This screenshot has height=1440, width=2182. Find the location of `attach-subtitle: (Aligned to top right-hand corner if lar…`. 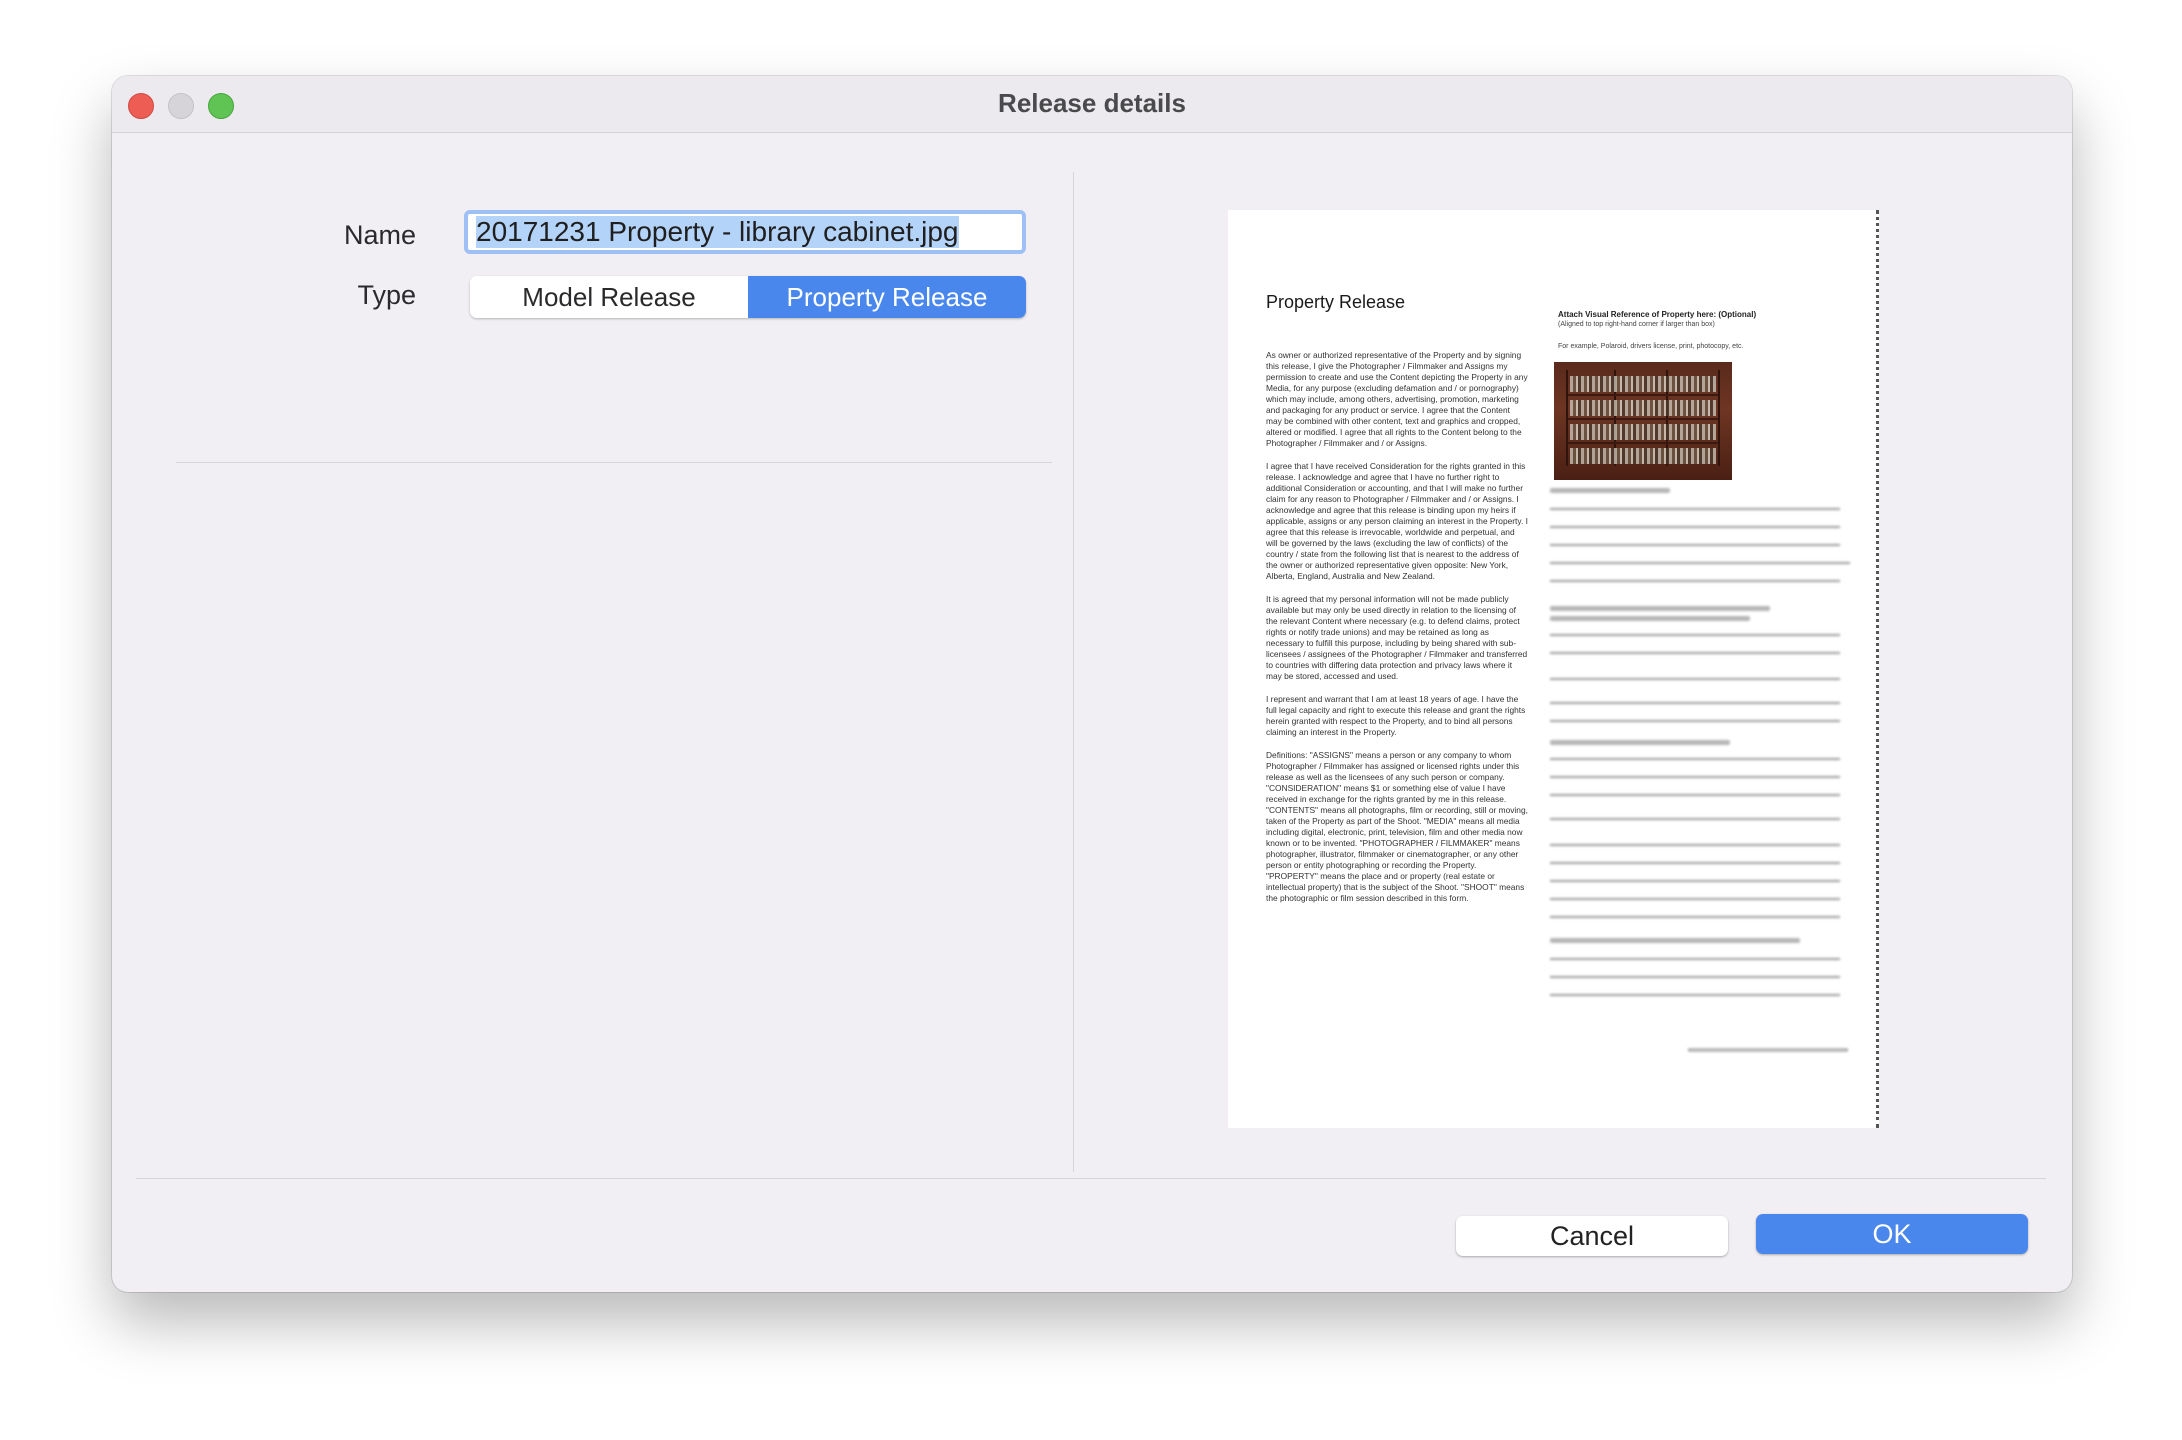

attach-subtitle: (Aligned to top right-hand corner if lar… is located at coordinates (1636, 324).